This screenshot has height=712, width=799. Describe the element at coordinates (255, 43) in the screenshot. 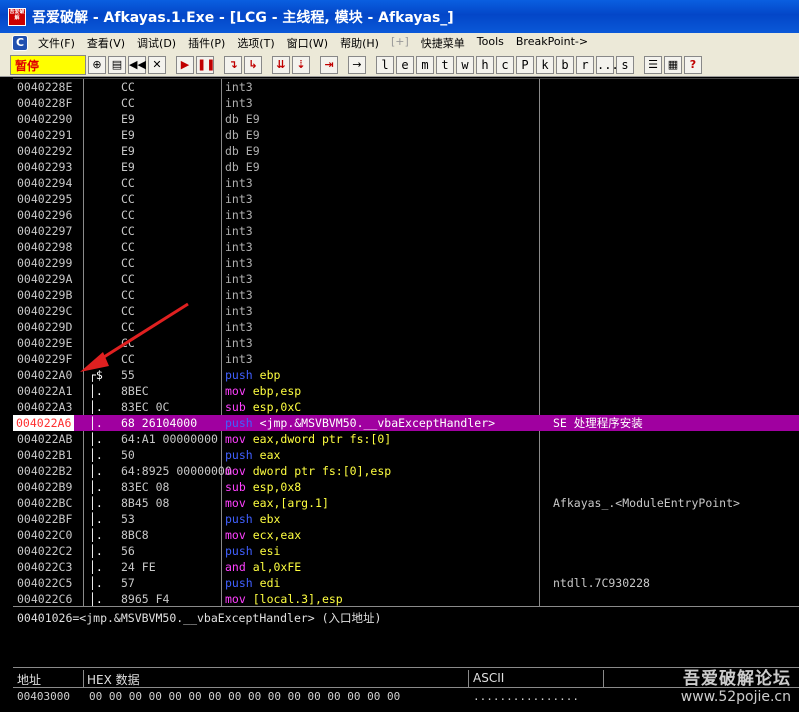

I see `menu-item: 选项(T)` at that location.